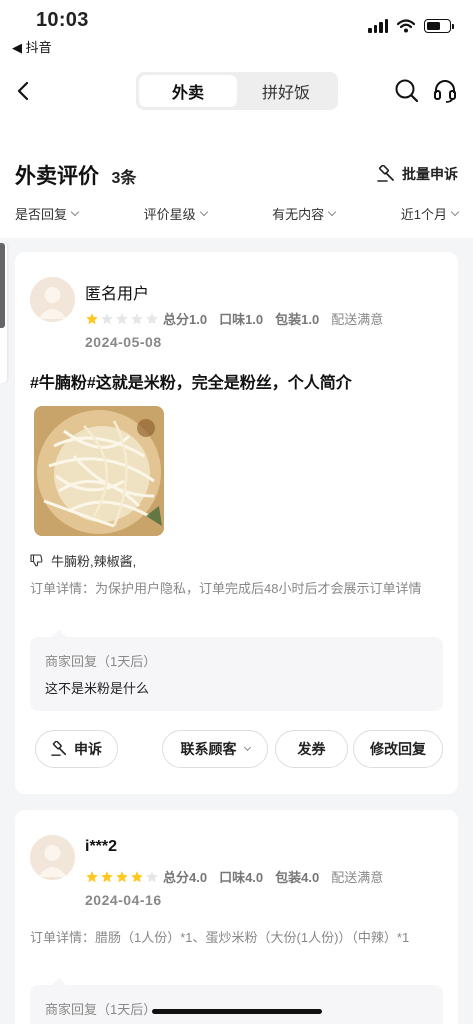 The width and height of the screenshot is (473, 1024). Describe the element at coordinates (57, 176) in the screenshot. I see `page-title: 外卖评价` at that location.